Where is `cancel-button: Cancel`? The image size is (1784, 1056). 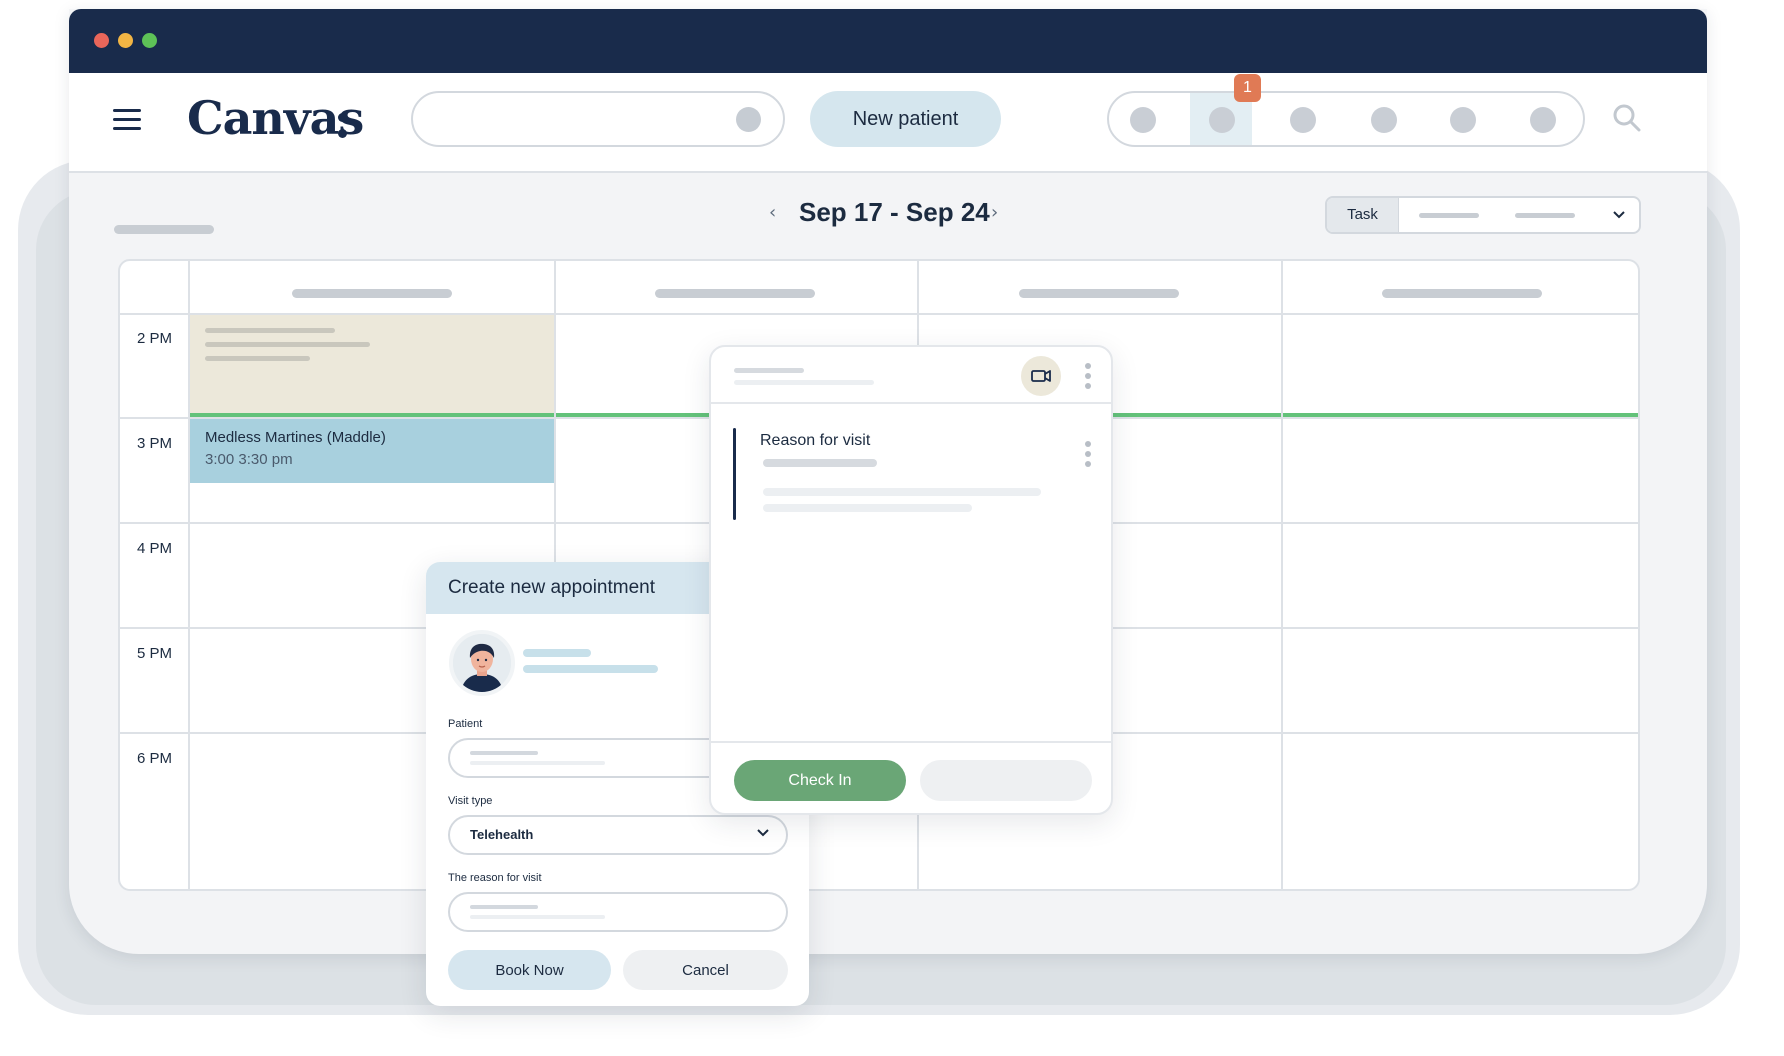
cancel-button: Cancel is located at coordinates (705, 970).